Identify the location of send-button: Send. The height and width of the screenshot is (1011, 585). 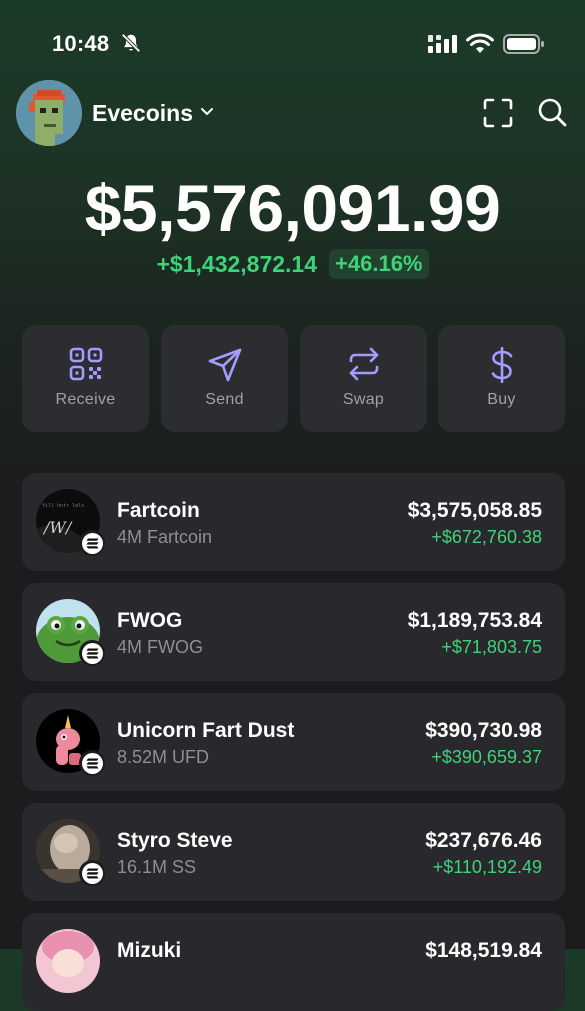
(224, 378).